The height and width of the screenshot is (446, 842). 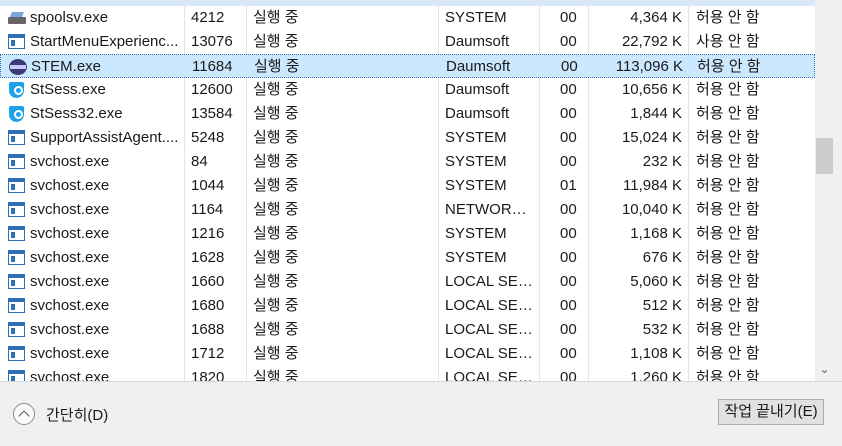 I want to click on table-row: svchost.exe 1628 실행 중 SYSTEM 00 676 K 허용 안 함, so click(x=407, y=258).